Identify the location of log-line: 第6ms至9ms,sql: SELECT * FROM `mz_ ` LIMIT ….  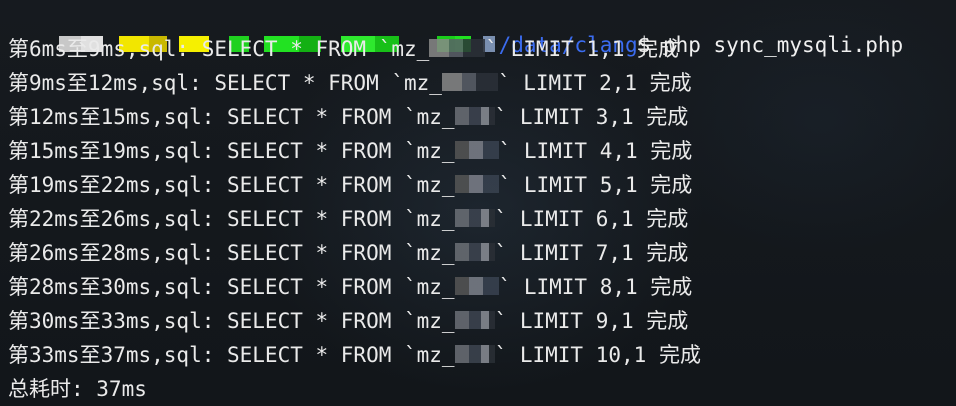
(343, 49).